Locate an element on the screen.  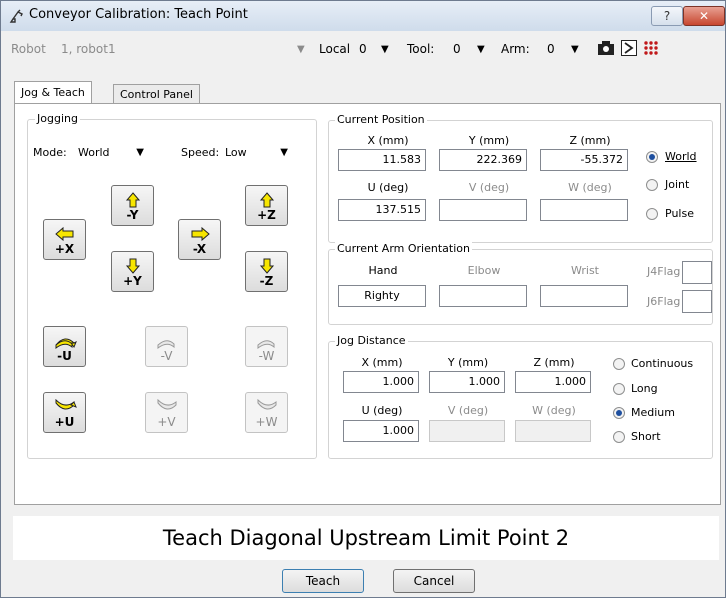
short-radio is located at coordinates (619, 437).